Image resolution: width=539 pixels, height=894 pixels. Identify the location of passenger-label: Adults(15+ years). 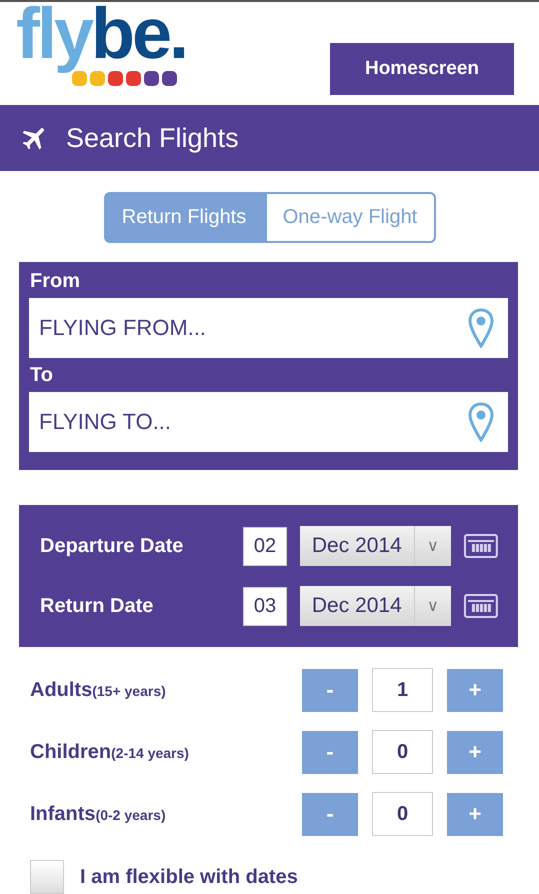
(98, 690).